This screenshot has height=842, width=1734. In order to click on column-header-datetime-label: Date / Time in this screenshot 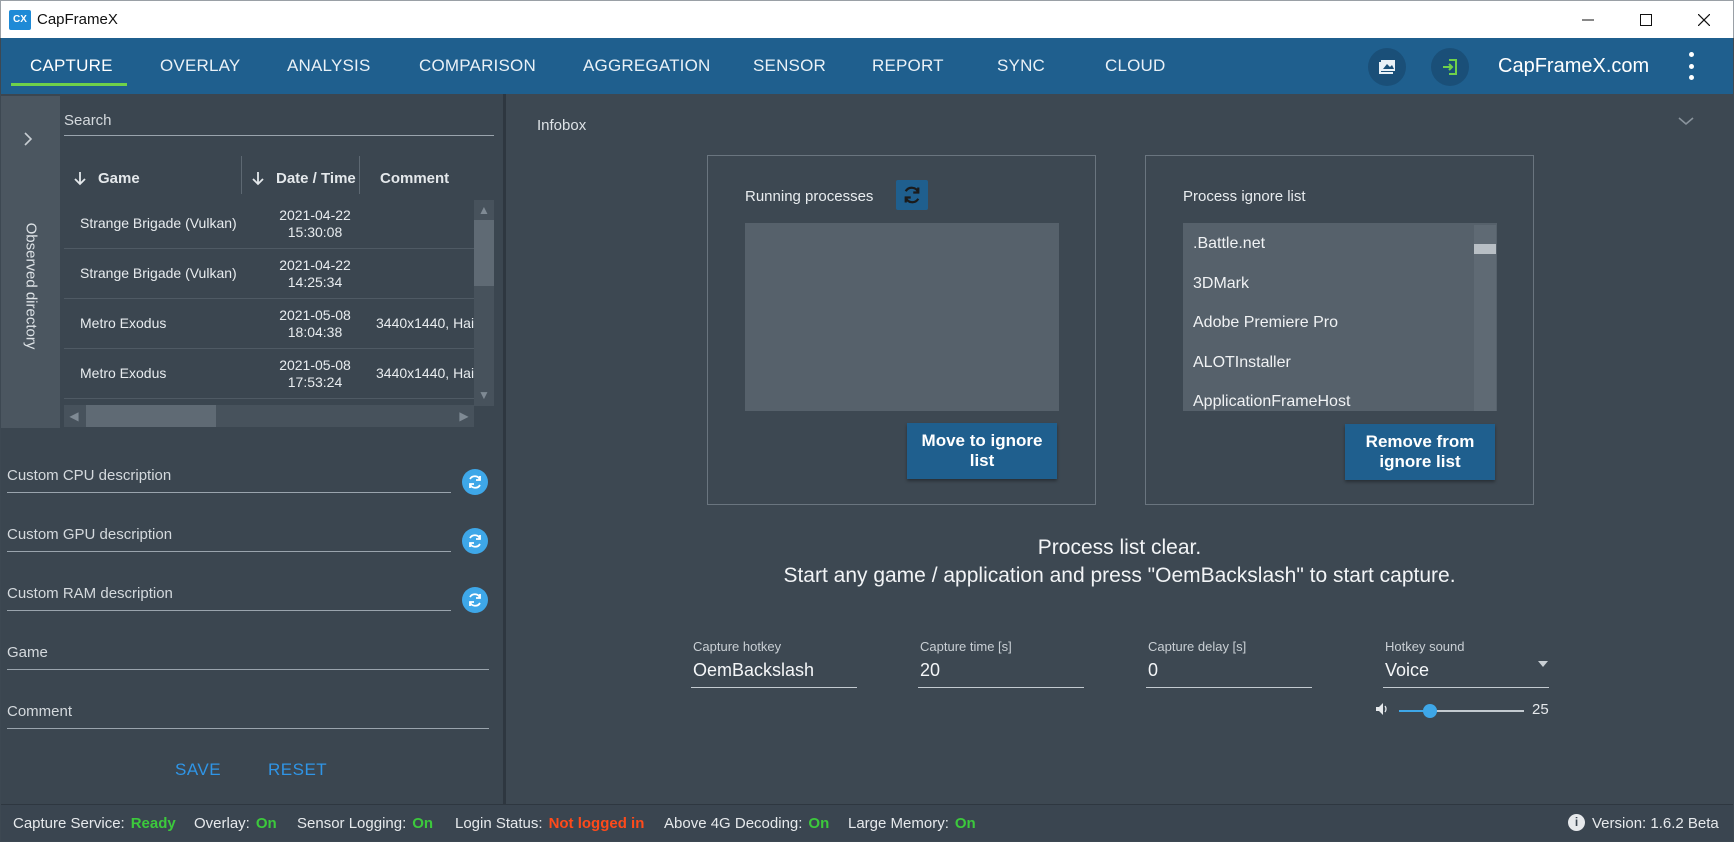, I will do `click(316, 178)`.